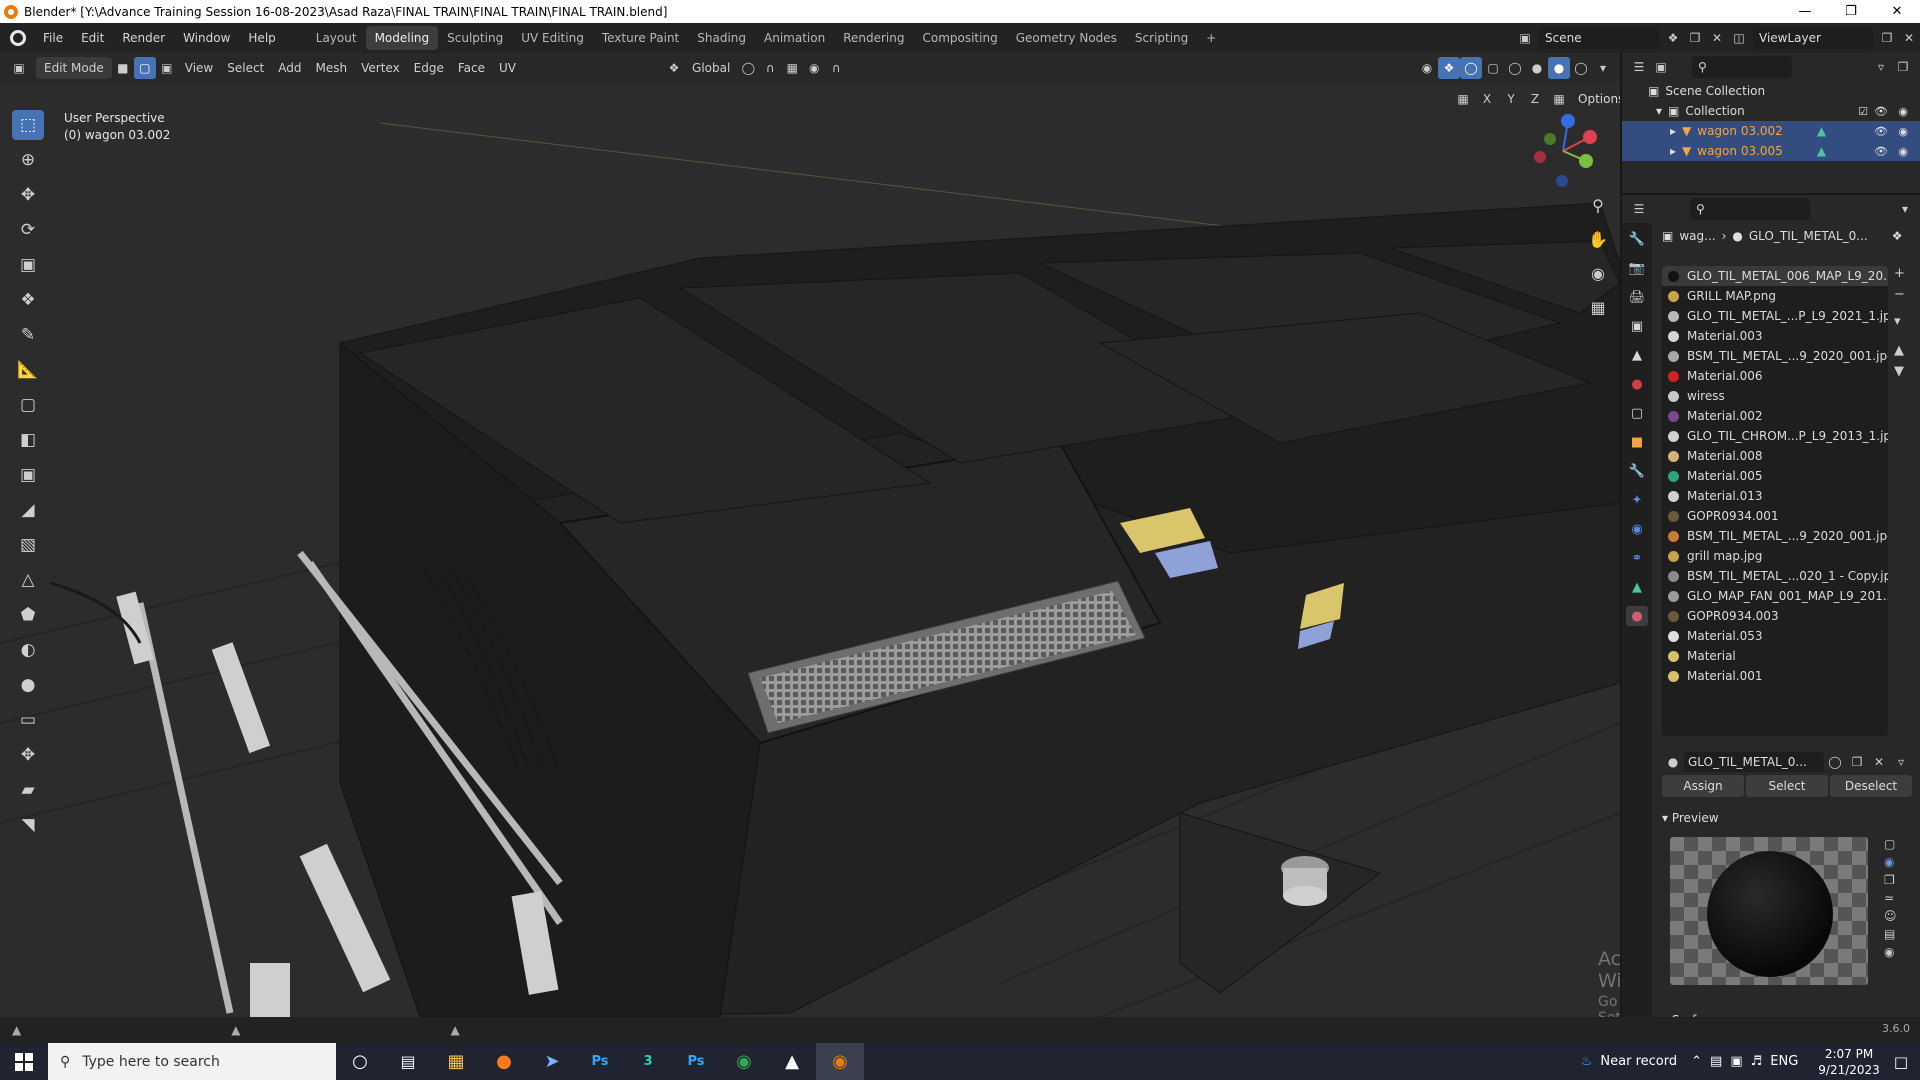  What do you see at coordinates (1598, 239) in the screenshot?
I see `hand-pan-icon: ✋` at bounding box center [1598, 239].